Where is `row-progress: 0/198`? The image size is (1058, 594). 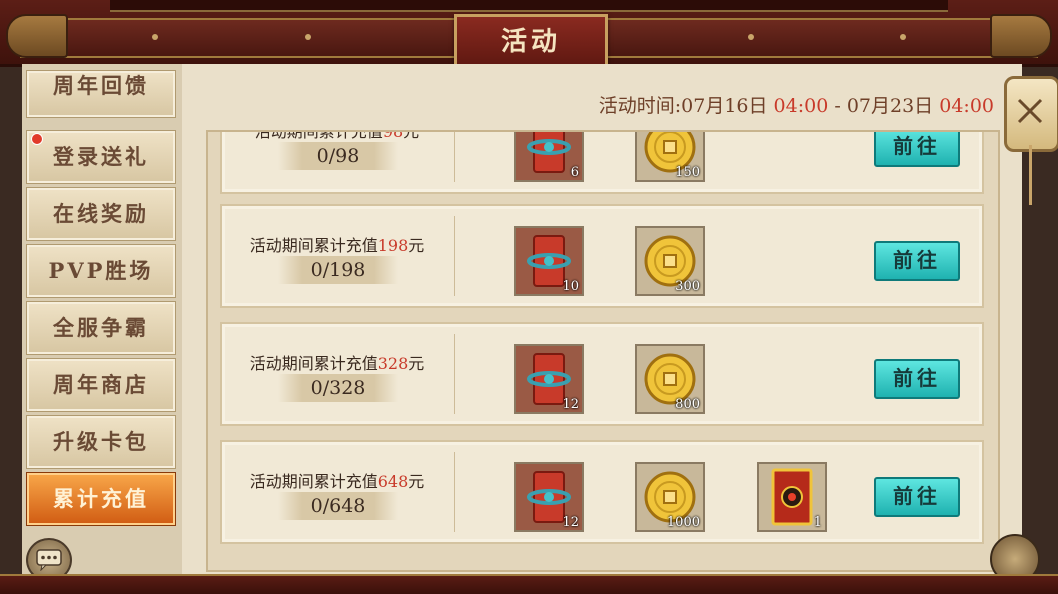
row-progress: 0/198 is located at coordinates (338, 270).